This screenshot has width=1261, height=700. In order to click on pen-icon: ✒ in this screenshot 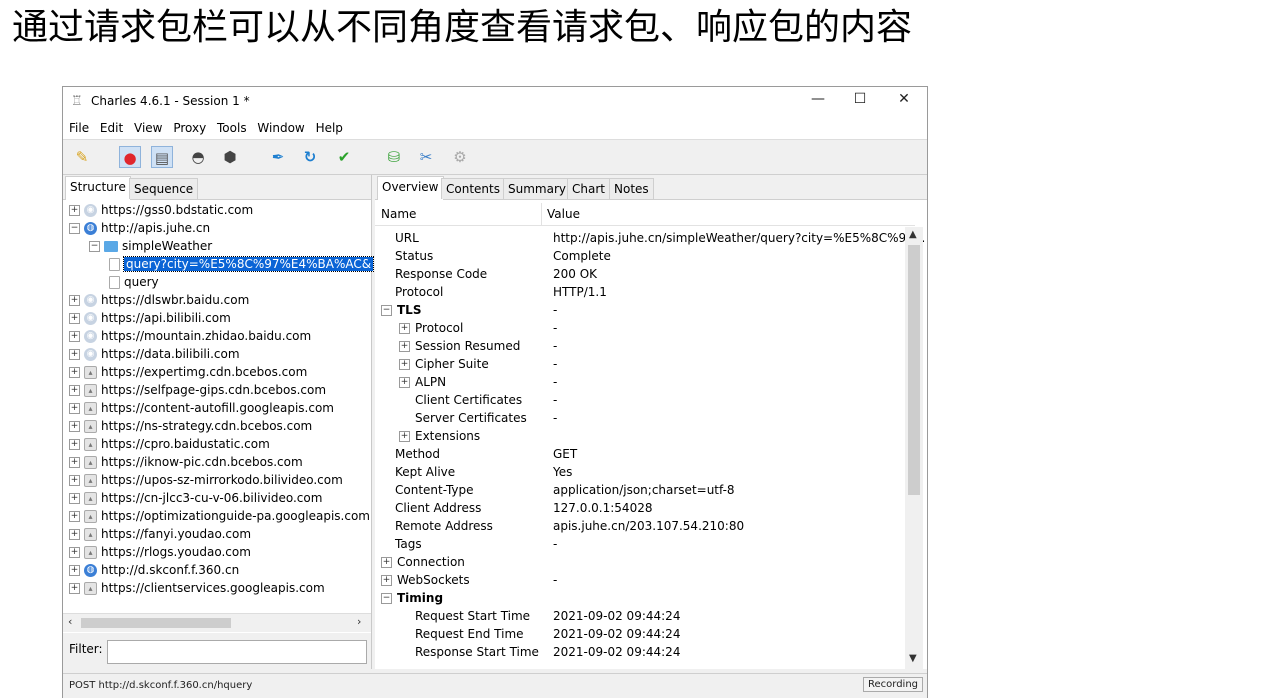, I will do `click(278, 157)`.